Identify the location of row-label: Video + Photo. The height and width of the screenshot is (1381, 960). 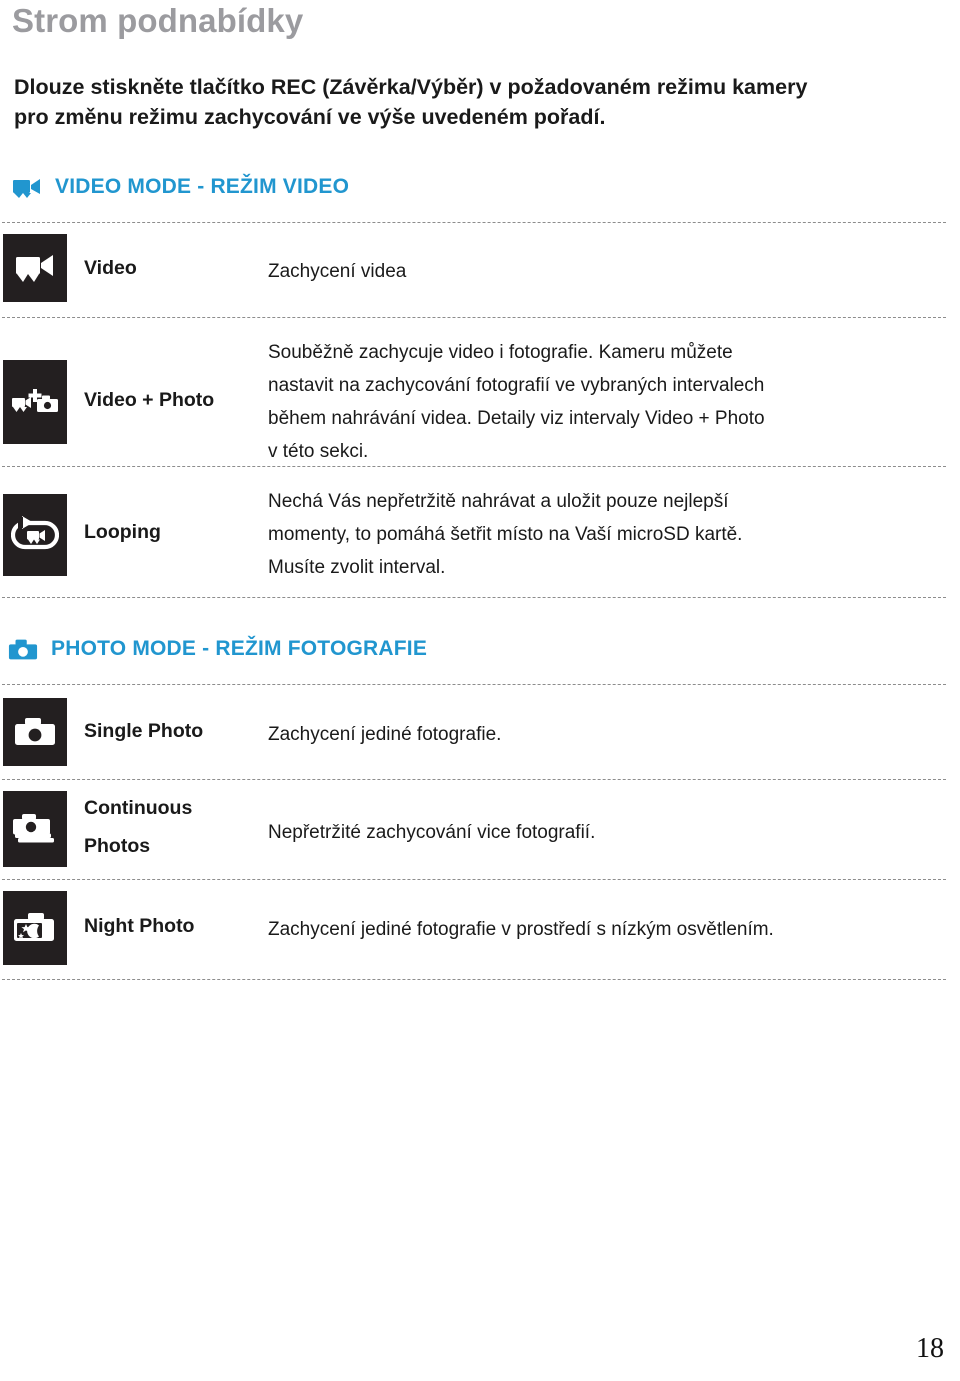
(149, 400).